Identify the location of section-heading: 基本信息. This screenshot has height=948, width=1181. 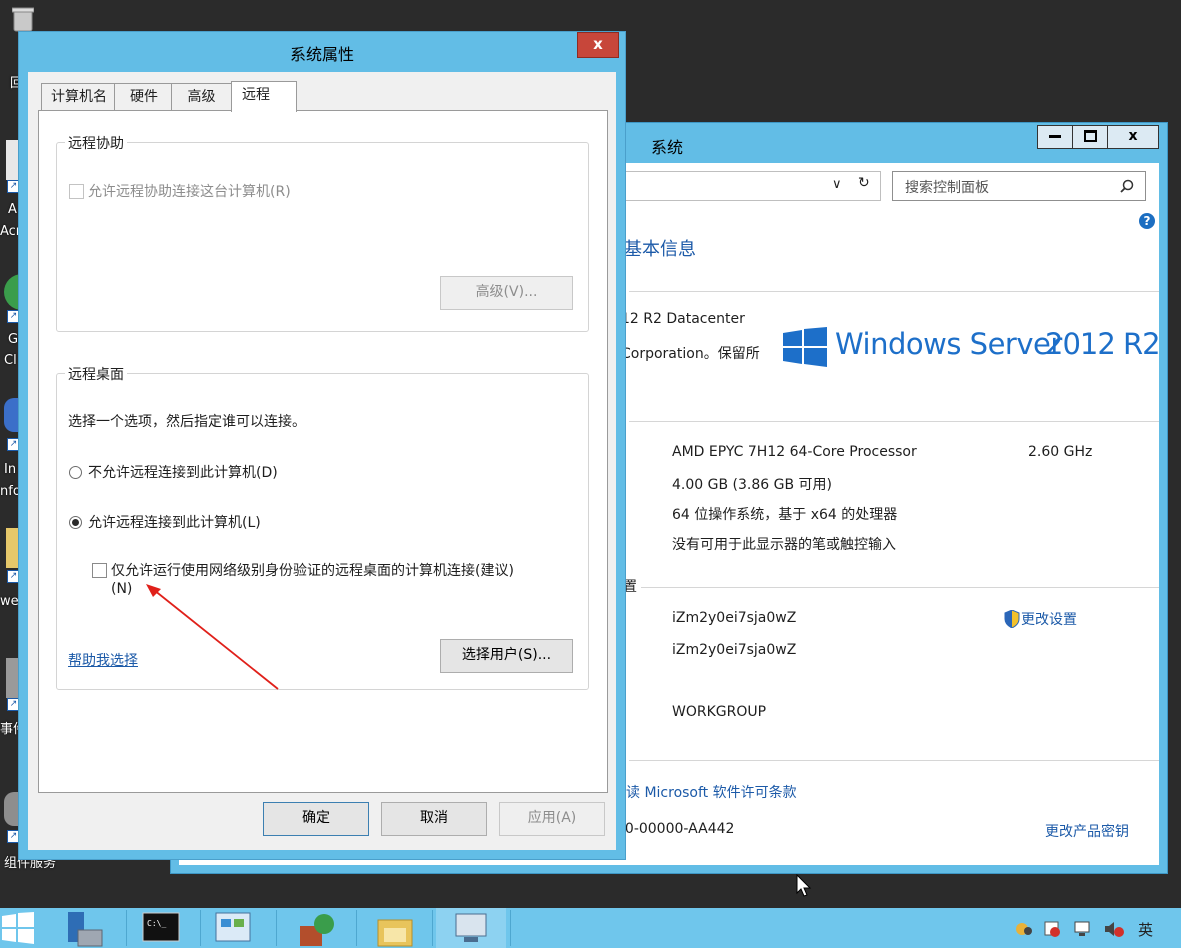
(660, 249).